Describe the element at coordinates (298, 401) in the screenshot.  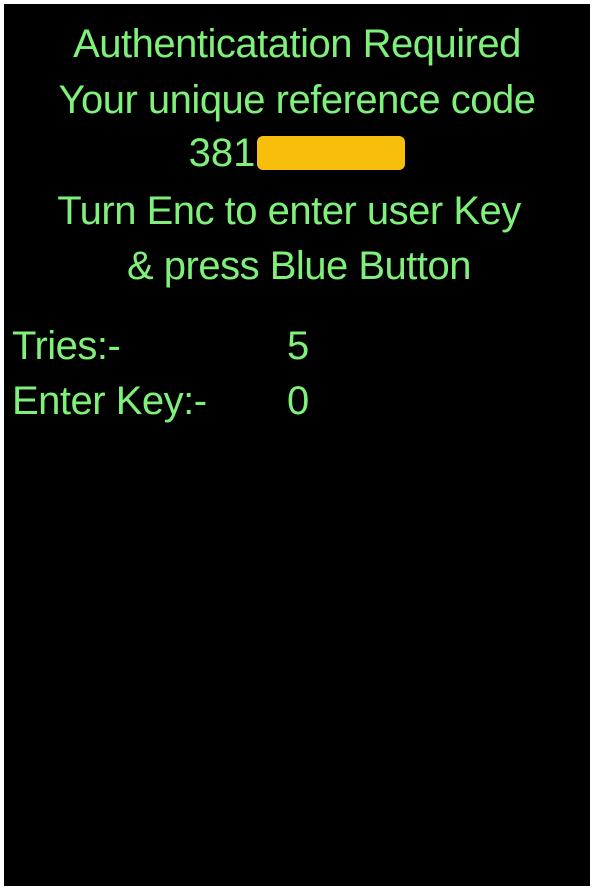
I see `enter-key-value: 0` at that location.